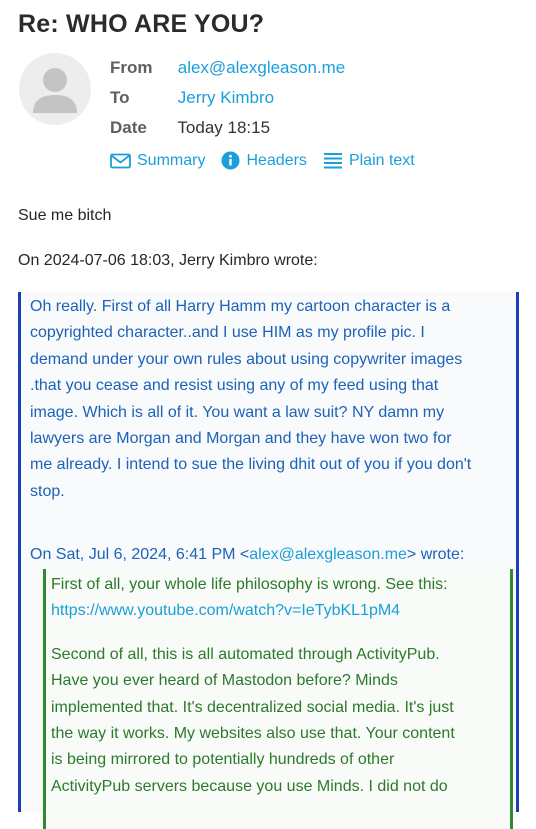 The height and width of the screenshot is (829, 536). What do you see at coordinates (128, 127) in the screenshot?
I see `date-label: Date` at bounding box center [128, 127].